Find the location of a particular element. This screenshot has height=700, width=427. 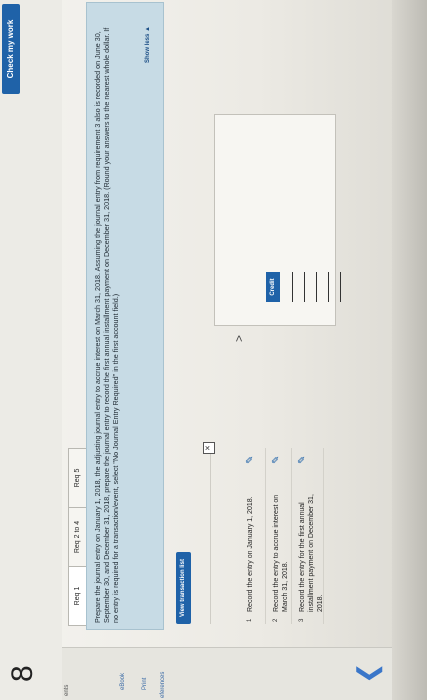

show-less-toggle: Show less ▲ is located at coordinates (148, 44).